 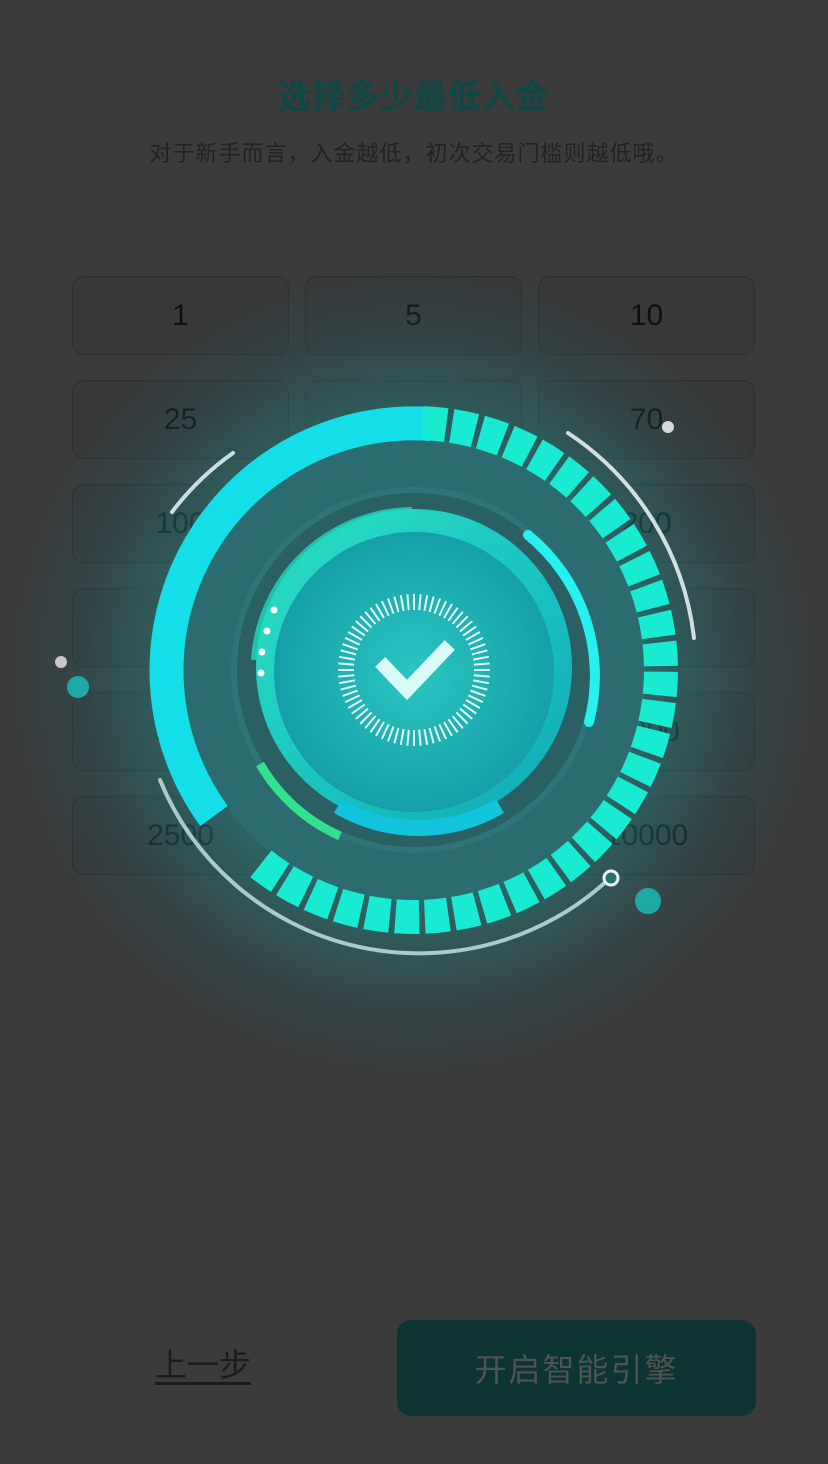 What do you see at coordinates (413, 731) in the screenshot?
I see `amount-option: 1000` at bounding box center [413, 731].